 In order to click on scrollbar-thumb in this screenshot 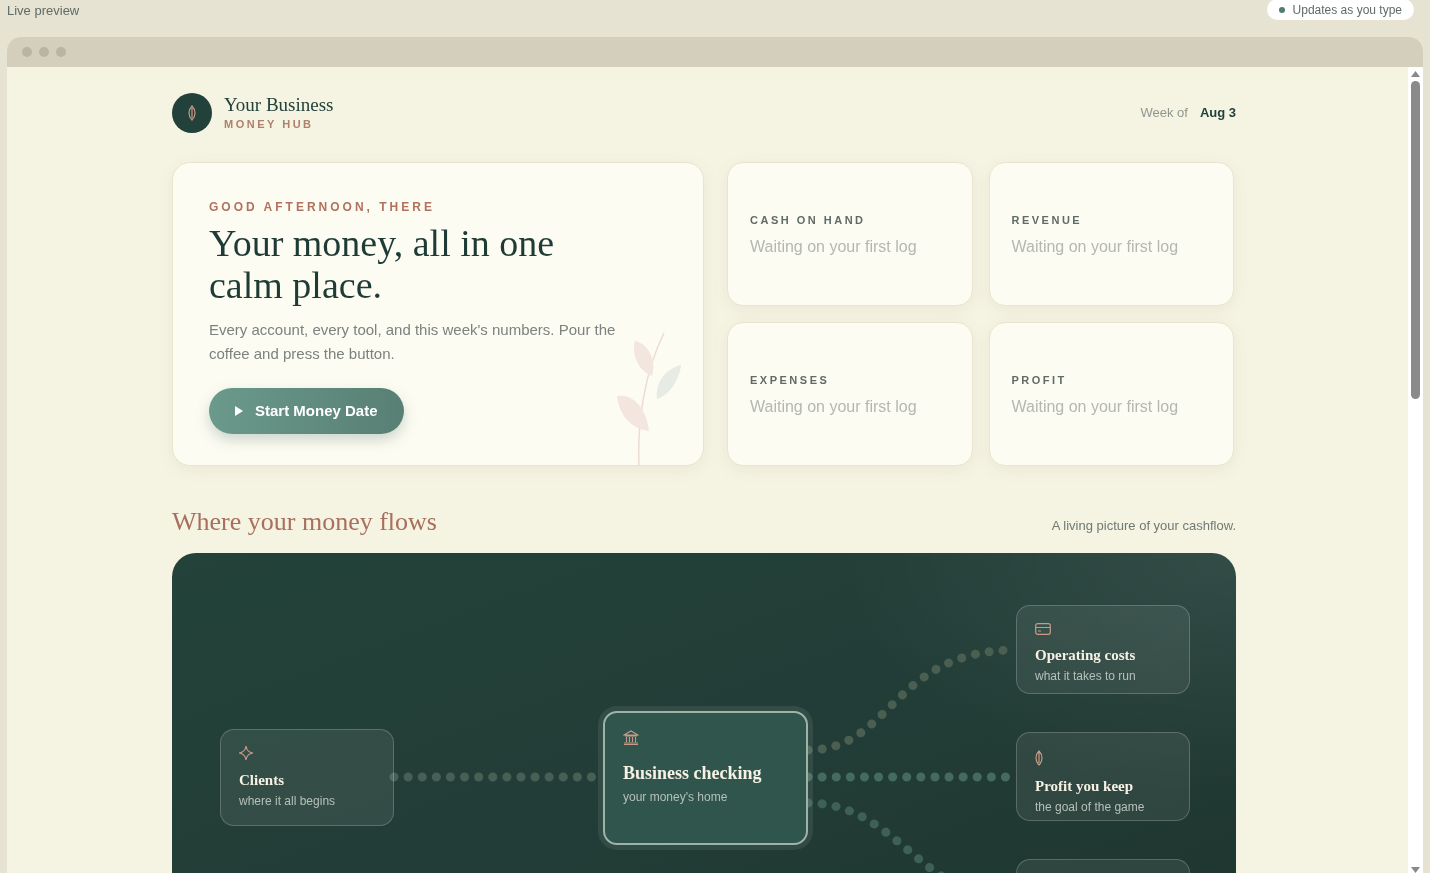, I will do `click(1415, 240)`.